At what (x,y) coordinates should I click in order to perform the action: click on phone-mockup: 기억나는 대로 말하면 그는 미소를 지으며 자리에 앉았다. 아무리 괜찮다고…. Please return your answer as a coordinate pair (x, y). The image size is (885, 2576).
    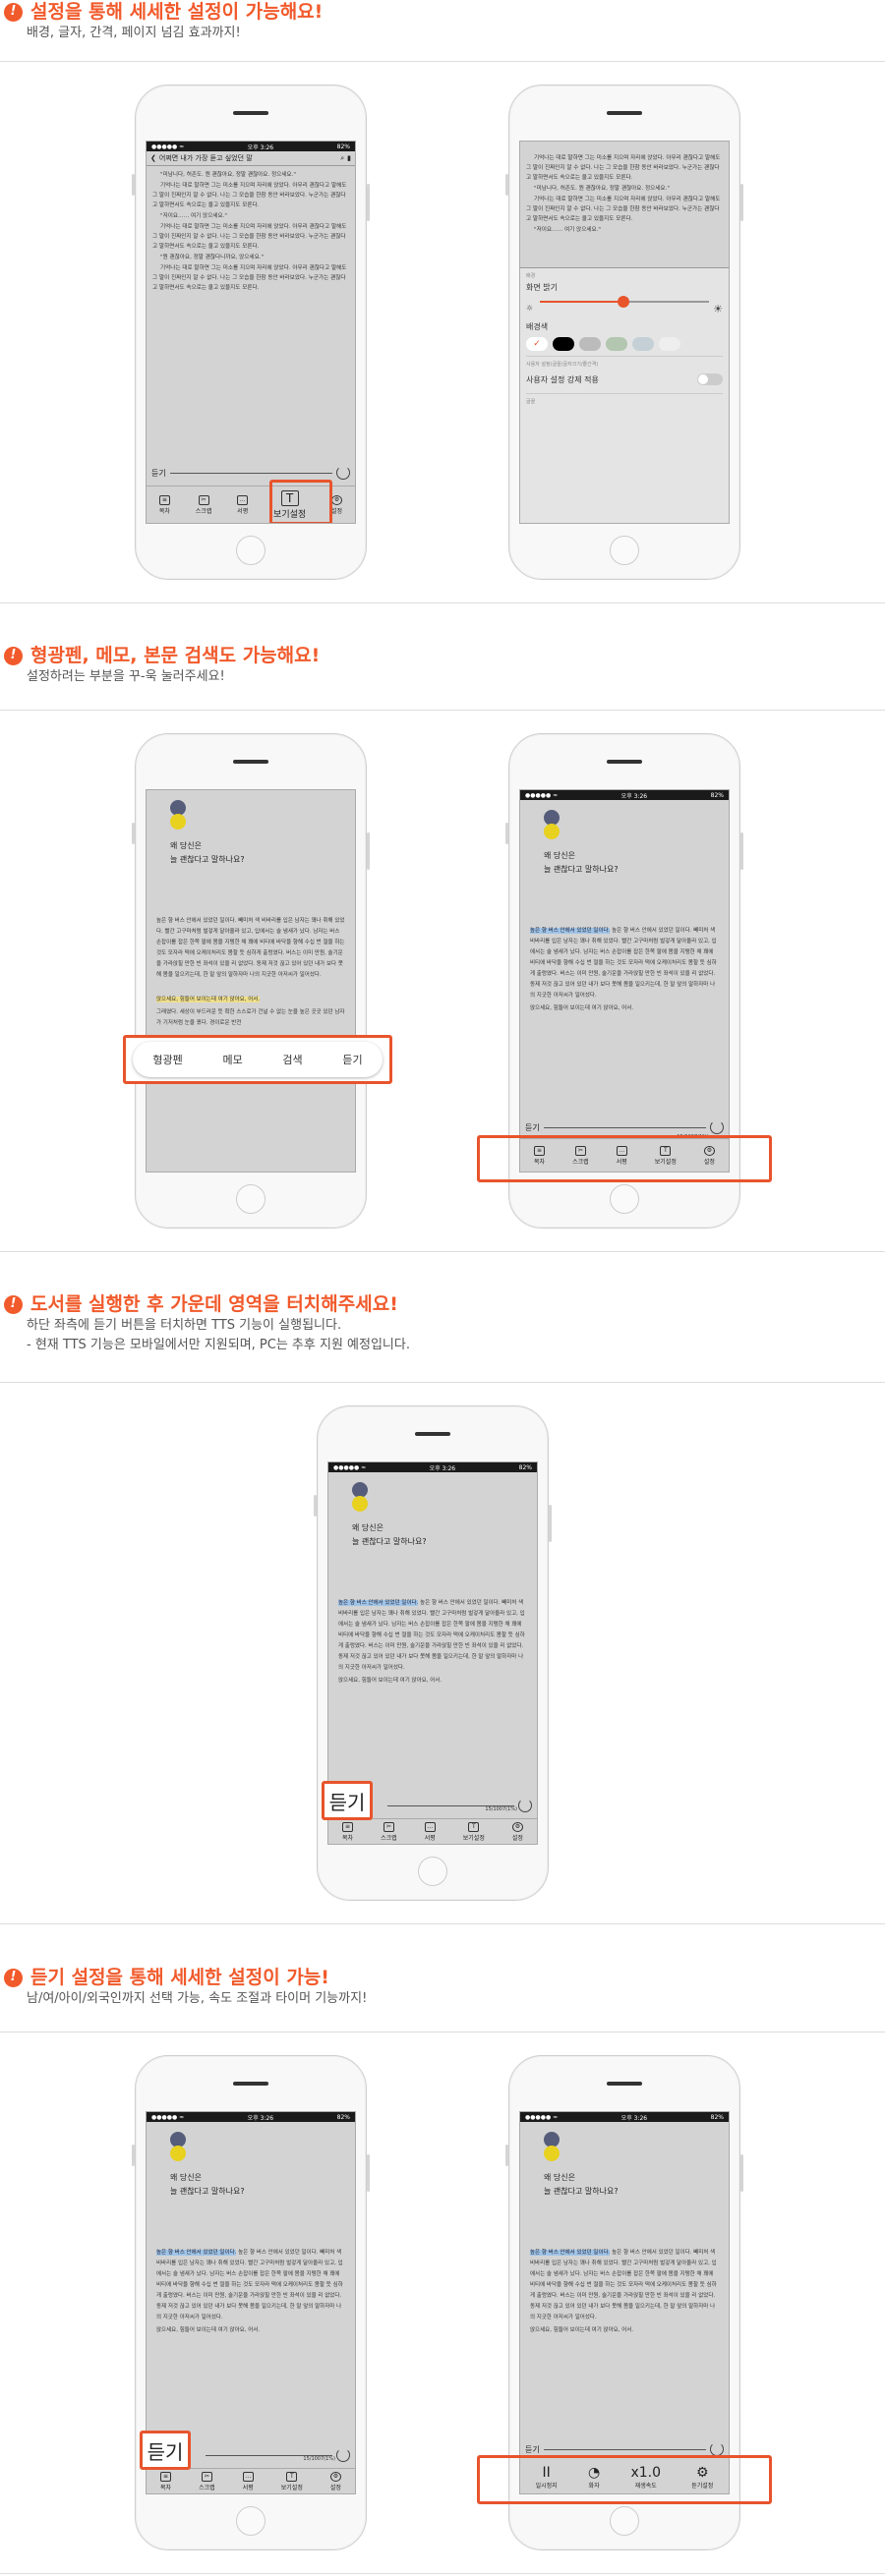
    Looking at the image, I should click on (624, 333).